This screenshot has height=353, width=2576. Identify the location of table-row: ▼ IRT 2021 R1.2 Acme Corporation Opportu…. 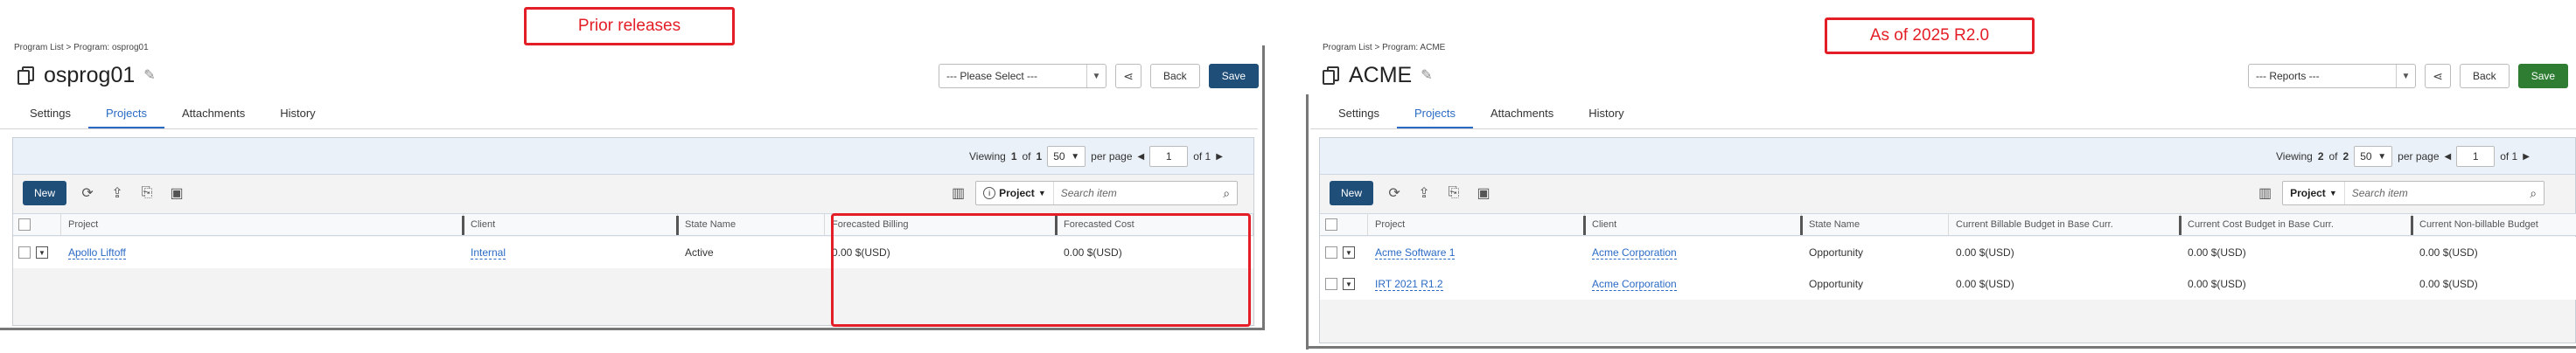
(1948, 284).